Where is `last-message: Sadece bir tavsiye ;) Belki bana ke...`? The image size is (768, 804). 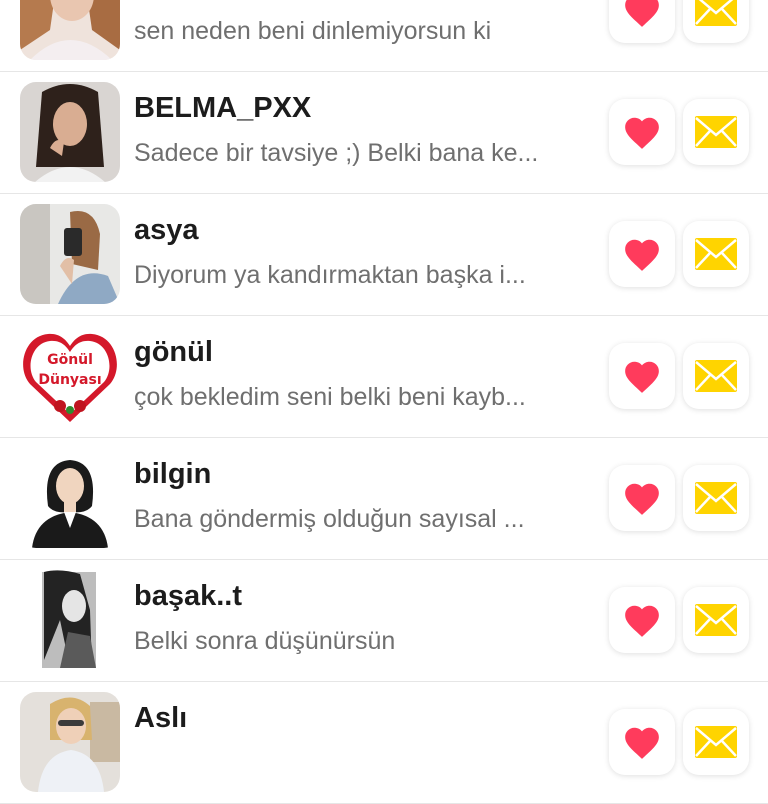
last-message: Sadece bir tavsiye ;) Belki bana ke... is located at coordinates (336, 153).